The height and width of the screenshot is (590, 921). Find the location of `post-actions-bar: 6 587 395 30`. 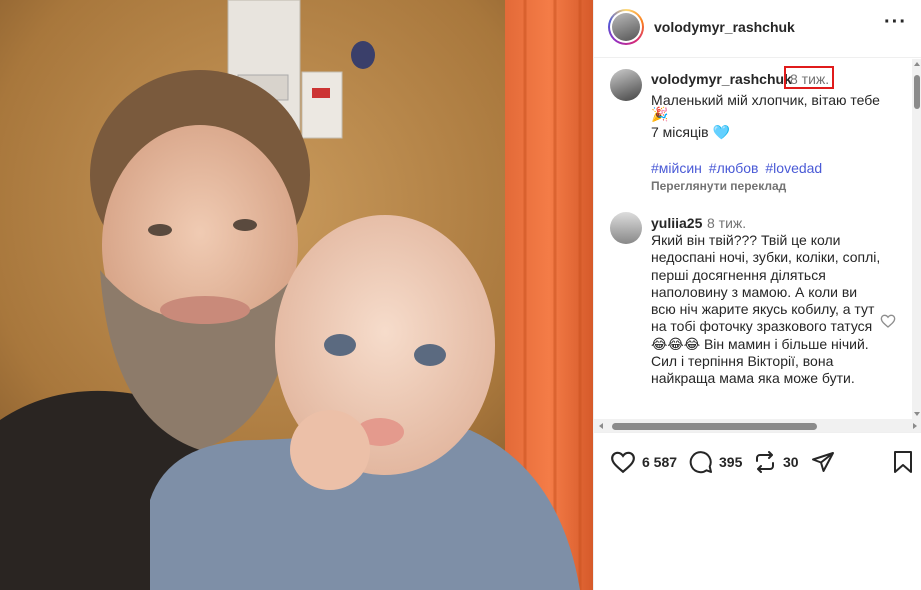

post-actions-bar: 6 587 395 30 is located at coordinates (757, 462).